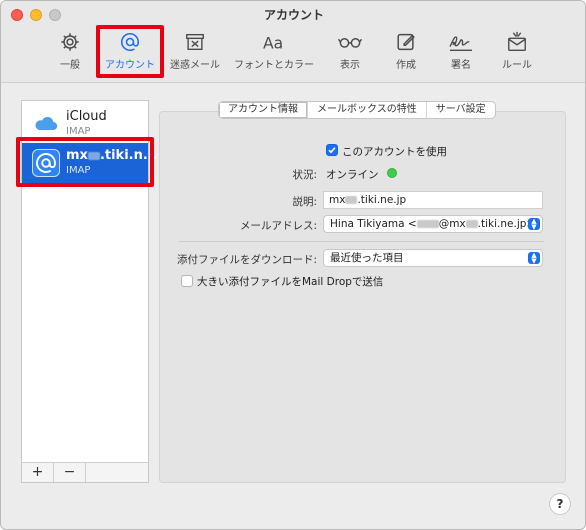 This screenshot has height=530, width=586. What do you see at coordinates (274, 65) in the screenshot?
I see `toolbar-fonts-colors-label: フォントとカラー` at bounding box center [274, 65].